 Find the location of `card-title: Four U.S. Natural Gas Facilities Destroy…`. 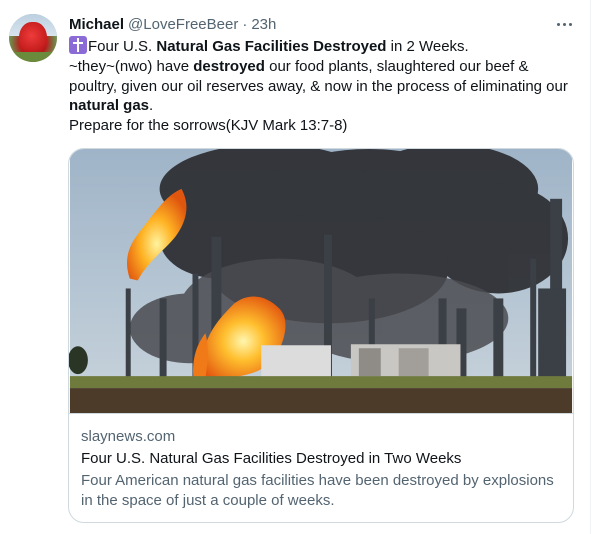

card-title: Four U.S. Natural Gas Facilities Destroy… is located at coordinates (271, 458).